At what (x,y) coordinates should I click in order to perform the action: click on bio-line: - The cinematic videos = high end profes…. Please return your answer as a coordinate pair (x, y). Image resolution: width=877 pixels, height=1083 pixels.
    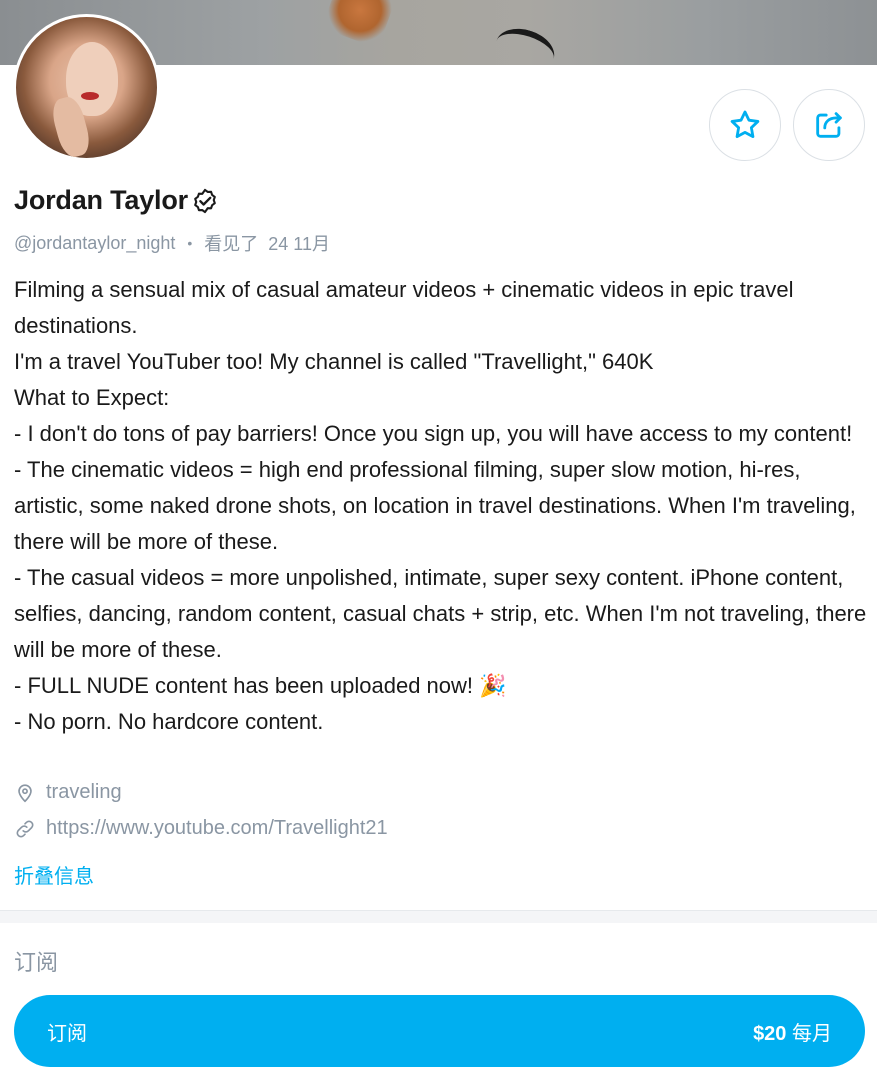
    Looking at the image, I should click on (435, 505).